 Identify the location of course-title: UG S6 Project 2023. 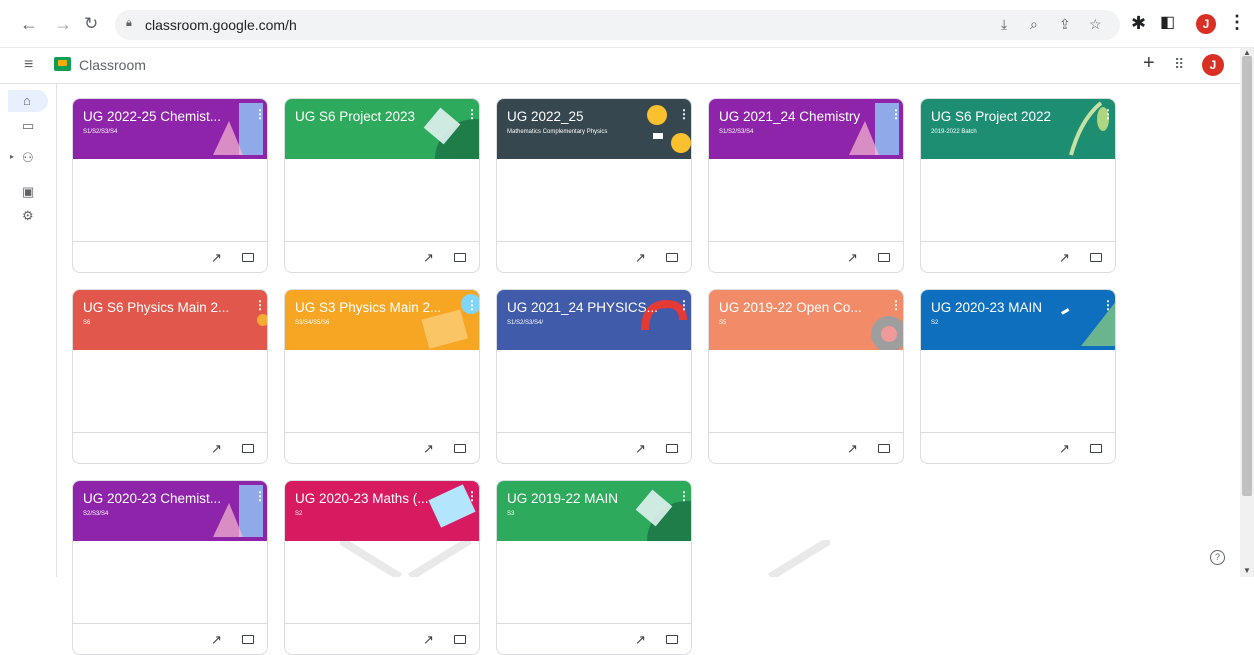
(372, 116).